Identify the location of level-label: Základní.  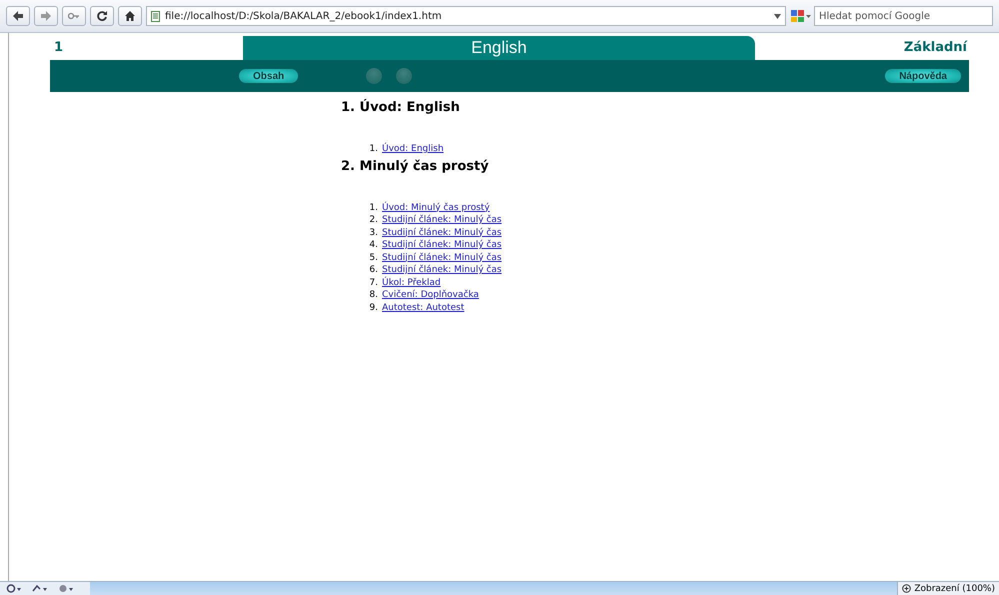
(935, 47).